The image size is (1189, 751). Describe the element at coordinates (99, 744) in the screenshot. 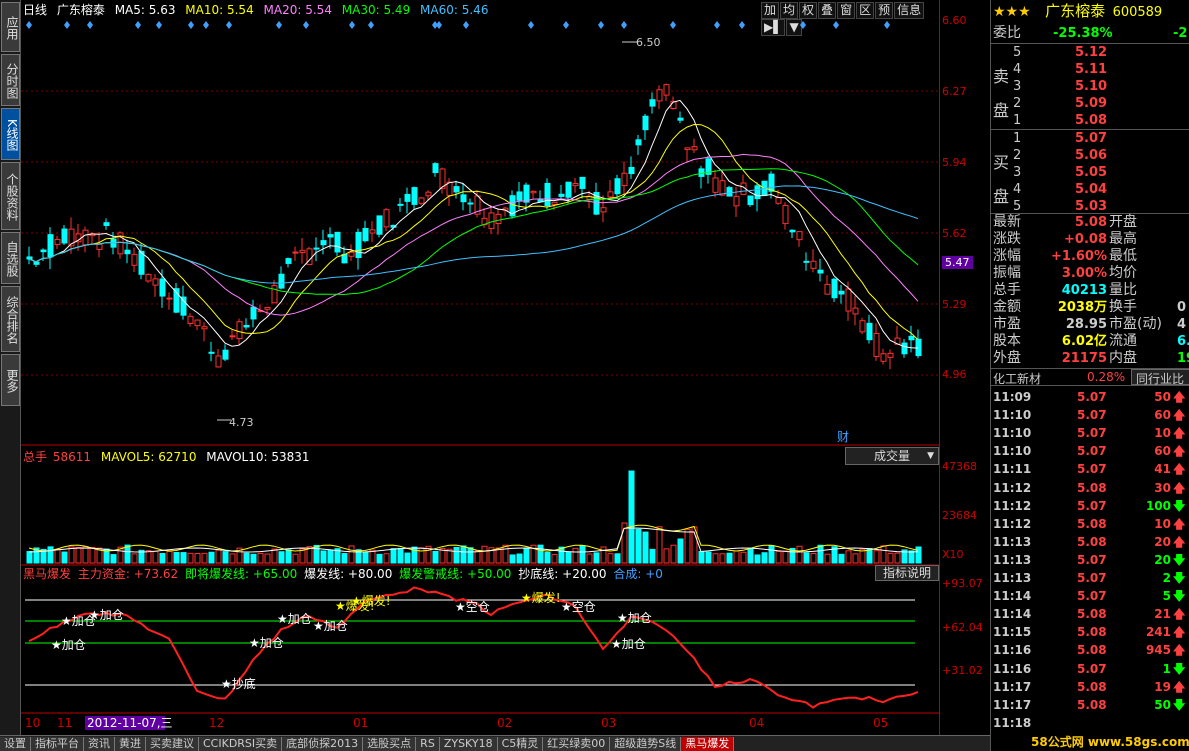

I see `tab-2: 资讯` at that location.